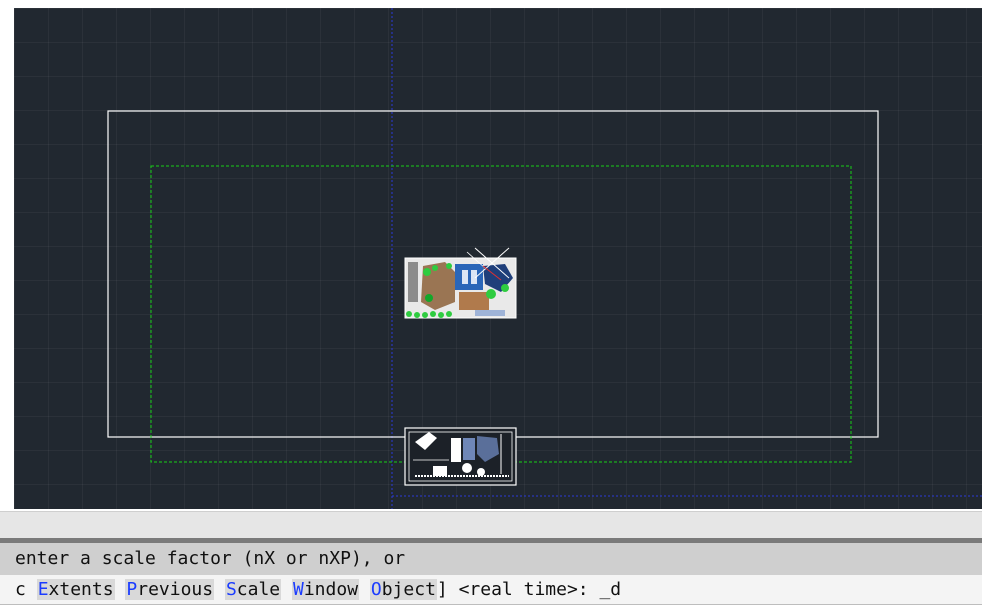 This screenshot has width=982, height=611. I want to click on option-window: Window, so click(326, 589).